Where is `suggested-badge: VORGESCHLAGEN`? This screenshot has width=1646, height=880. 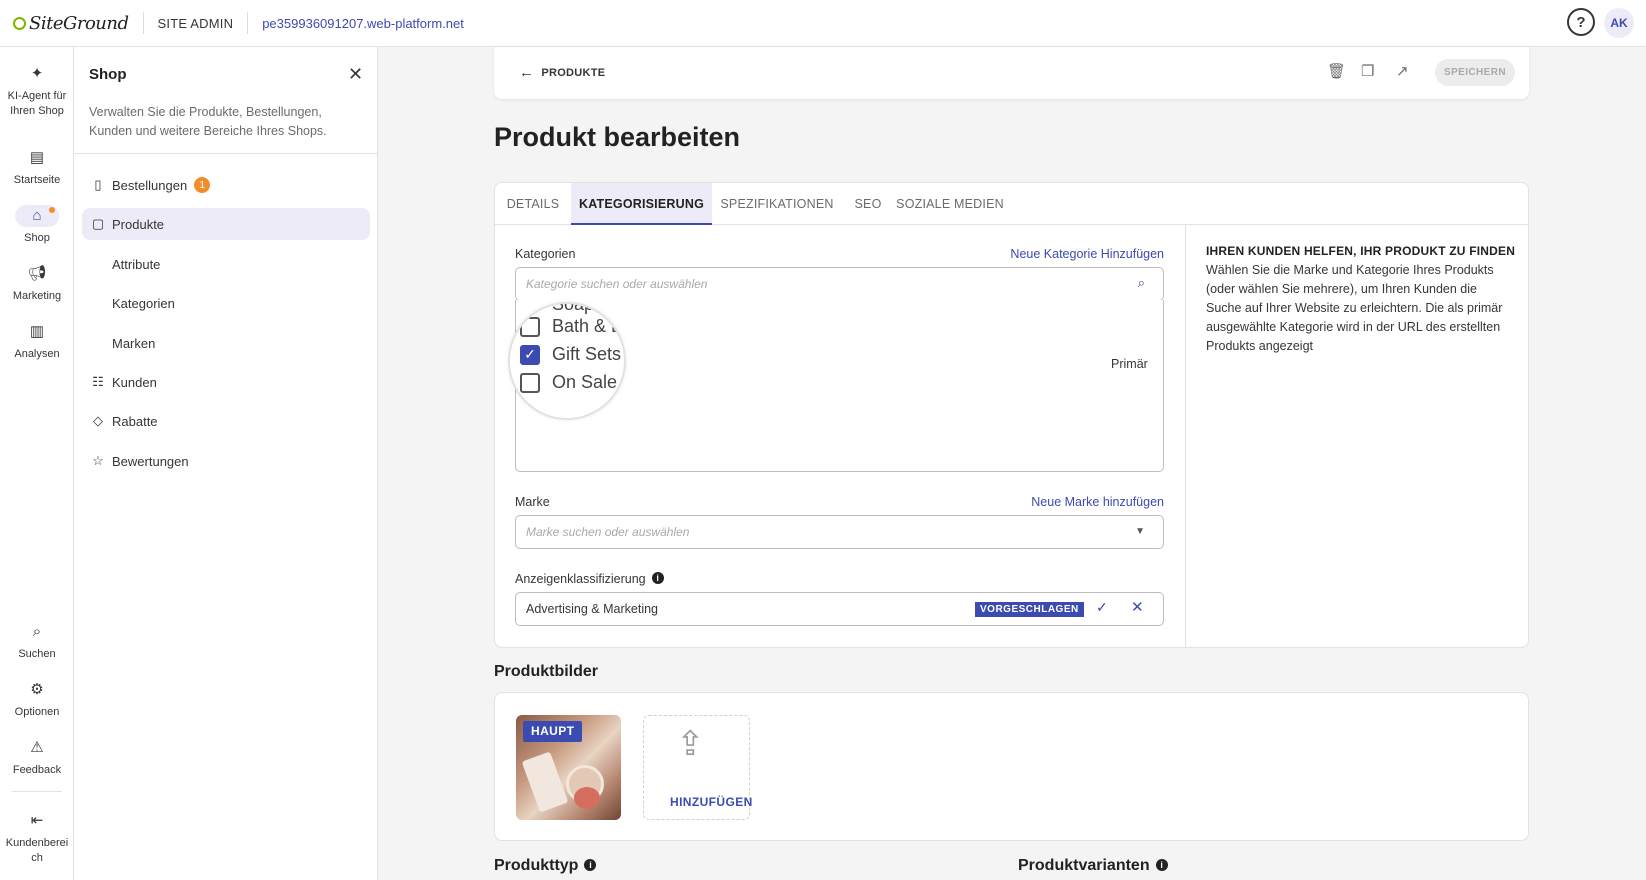
suggested-badge: VORGESCHLAGEN is located at coordinates (1029, 609).